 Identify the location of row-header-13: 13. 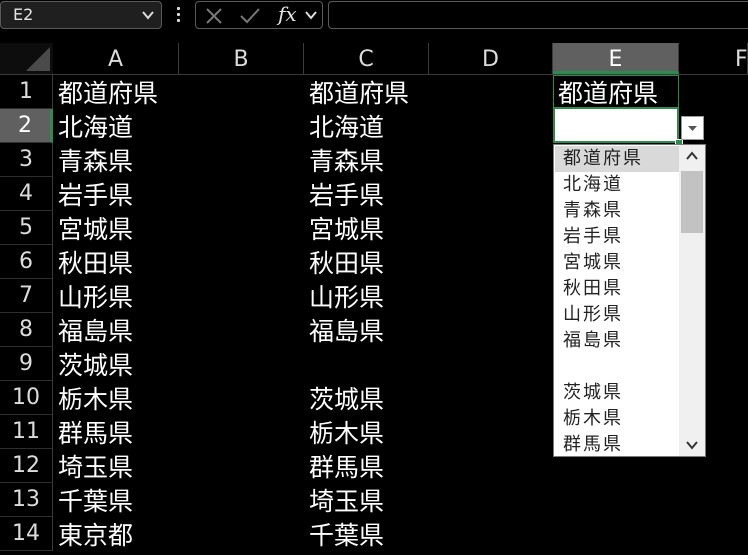
(26, 500).